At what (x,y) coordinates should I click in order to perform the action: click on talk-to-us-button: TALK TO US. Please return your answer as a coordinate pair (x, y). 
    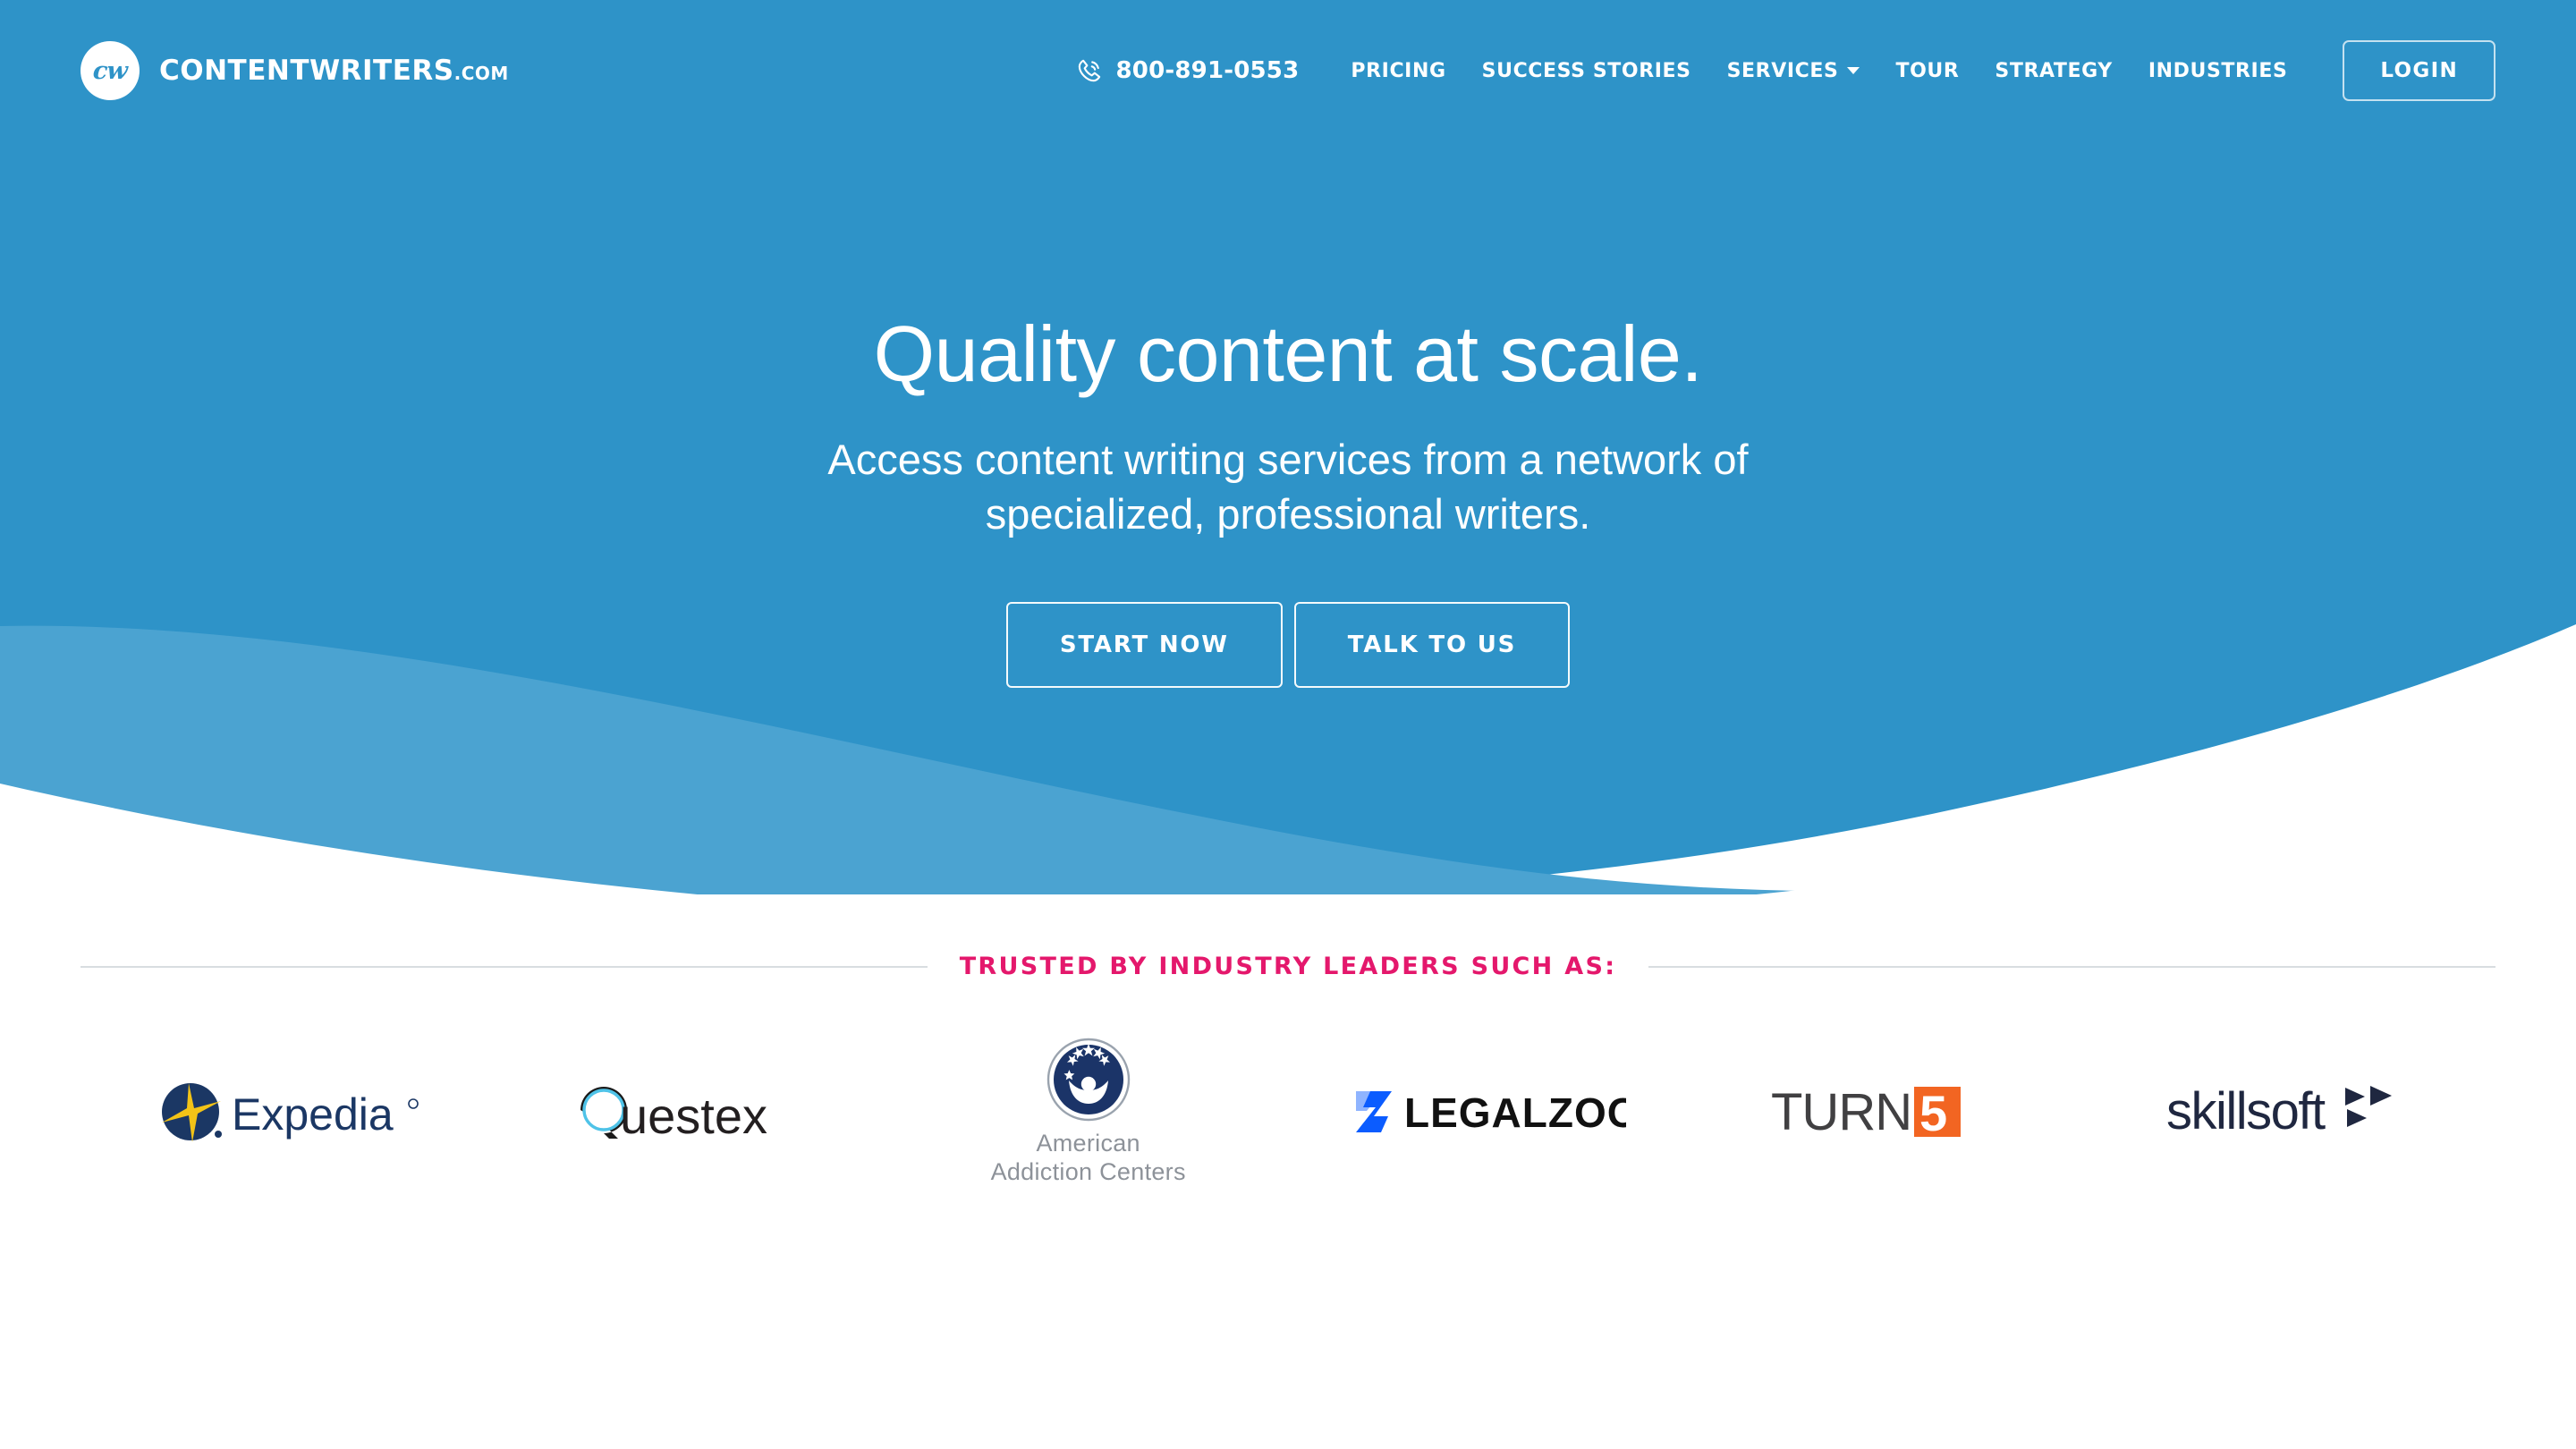
    Looking at the image, I should click on (1432, 644).